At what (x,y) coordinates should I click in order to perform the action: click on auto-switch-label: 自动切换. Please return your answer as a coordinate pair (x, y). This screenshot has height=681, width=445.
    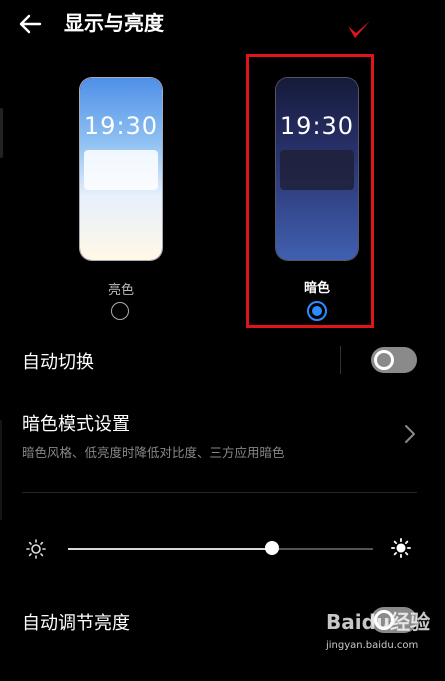
    Looking at the image, I should click on (58, 362).